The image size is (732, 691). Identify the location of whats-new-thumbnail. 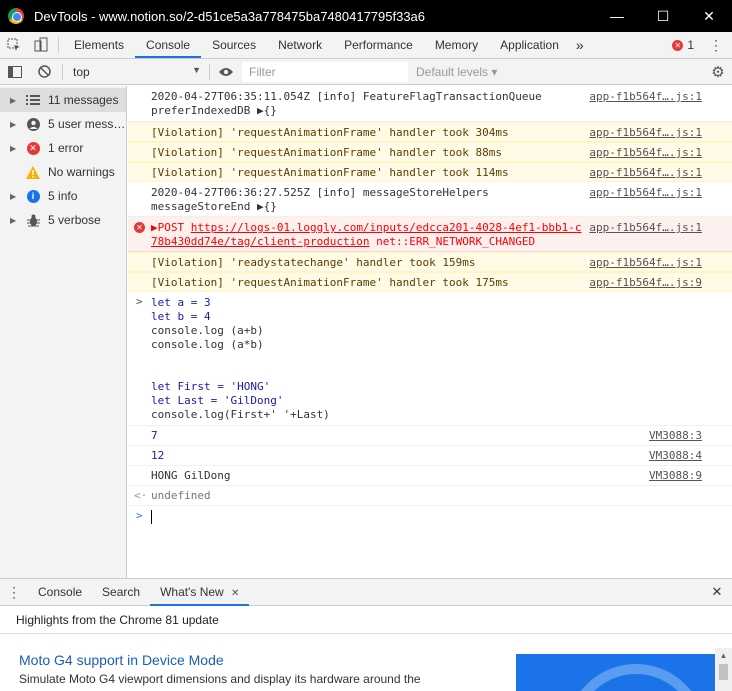
(616, 672).